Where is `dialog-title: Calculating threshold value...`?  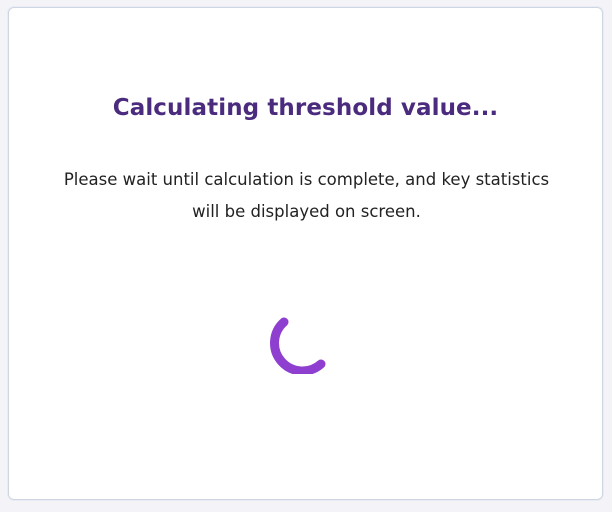 dialog-title: Calculating threshold value... is located at coordinates (305, 108).